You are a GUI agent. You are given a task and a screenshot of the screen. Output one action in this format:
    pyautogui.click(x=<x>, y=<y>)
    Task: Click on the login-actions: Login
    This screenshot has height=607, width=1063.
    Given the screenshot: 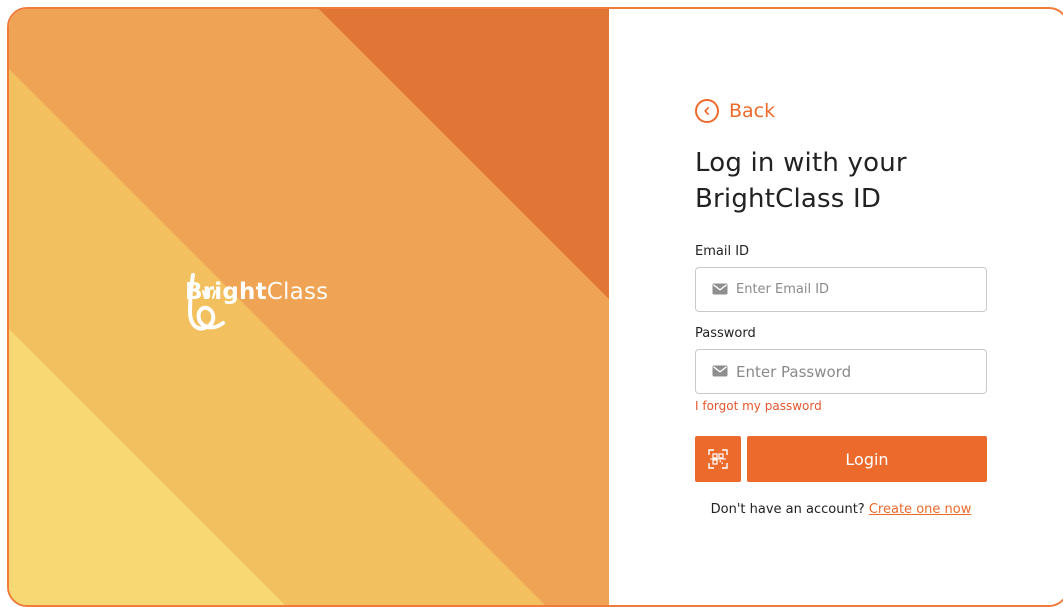 What is the action you would take?
    pyautogui.click(x=841, y=459)
    